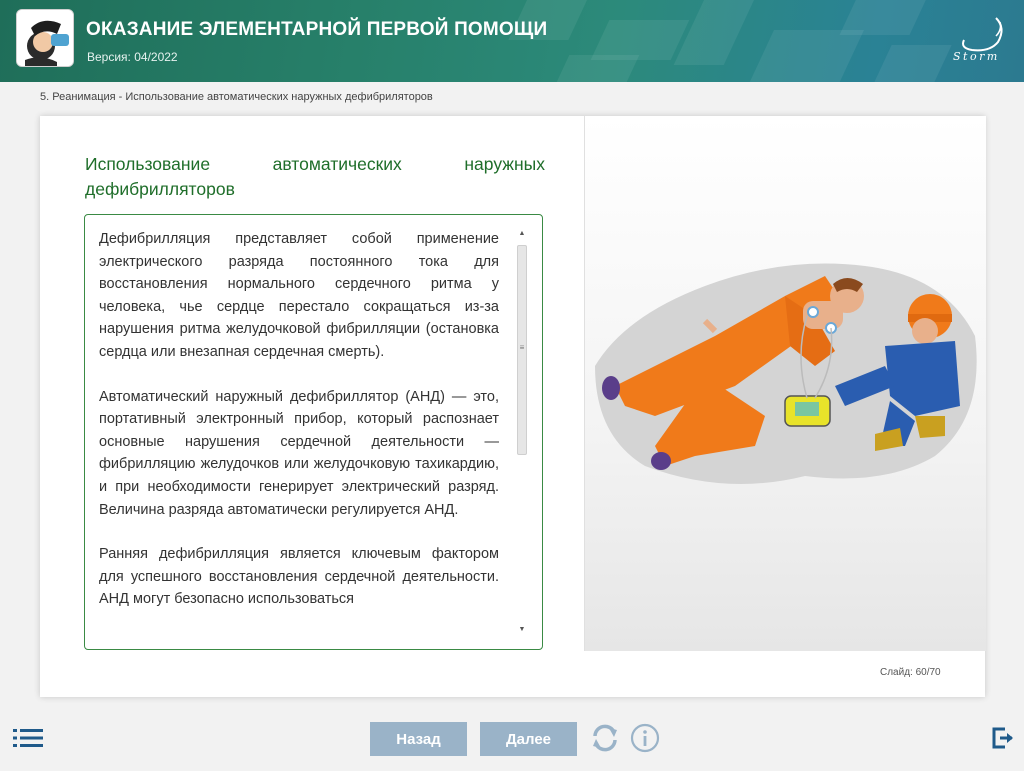 This screenshot has height=771, width=1024. Describe the element at coordinates (418, 739) in the screenshot. I see `back-button: Назад` at that location.